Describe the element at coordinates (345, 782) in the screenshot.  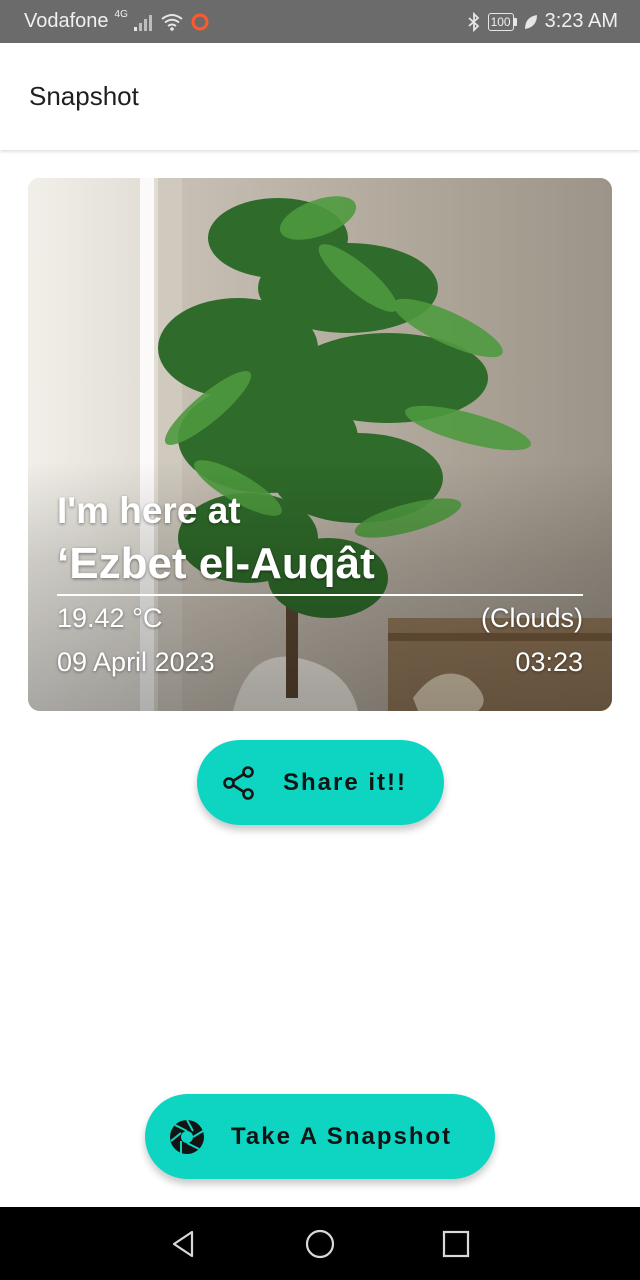
I see `share-button-label: Share it!!` at that location.